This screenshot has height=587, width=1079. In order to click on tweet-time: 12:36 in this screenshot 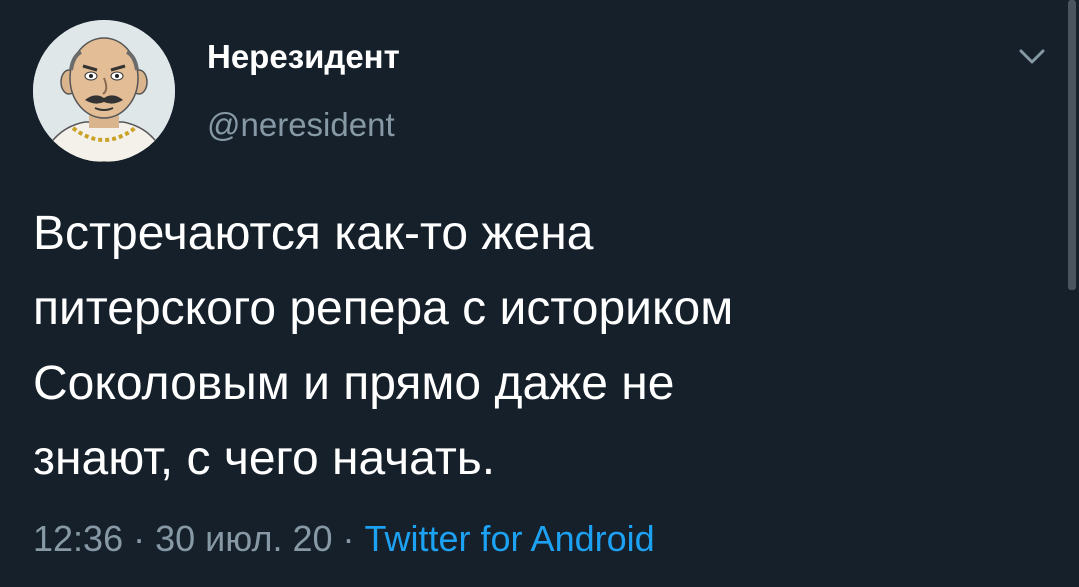, I will do `click(78, 538)`.